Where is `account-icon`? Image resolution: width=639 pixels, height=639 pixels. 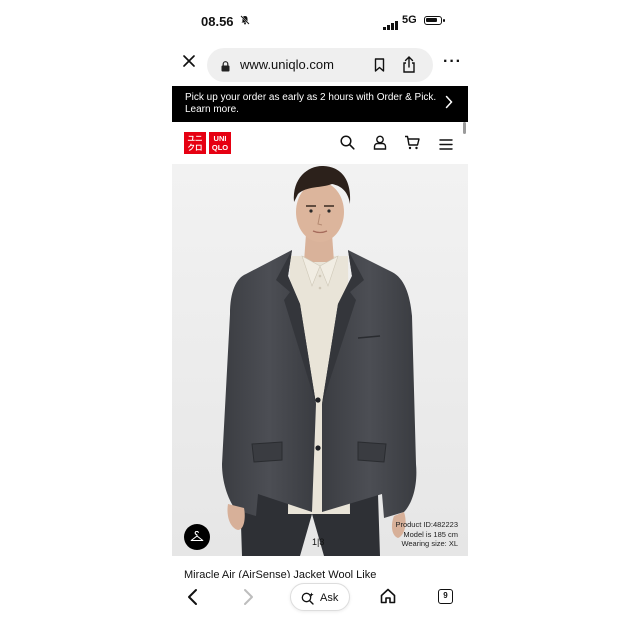
account-icon is located at coordinates (380, 145).